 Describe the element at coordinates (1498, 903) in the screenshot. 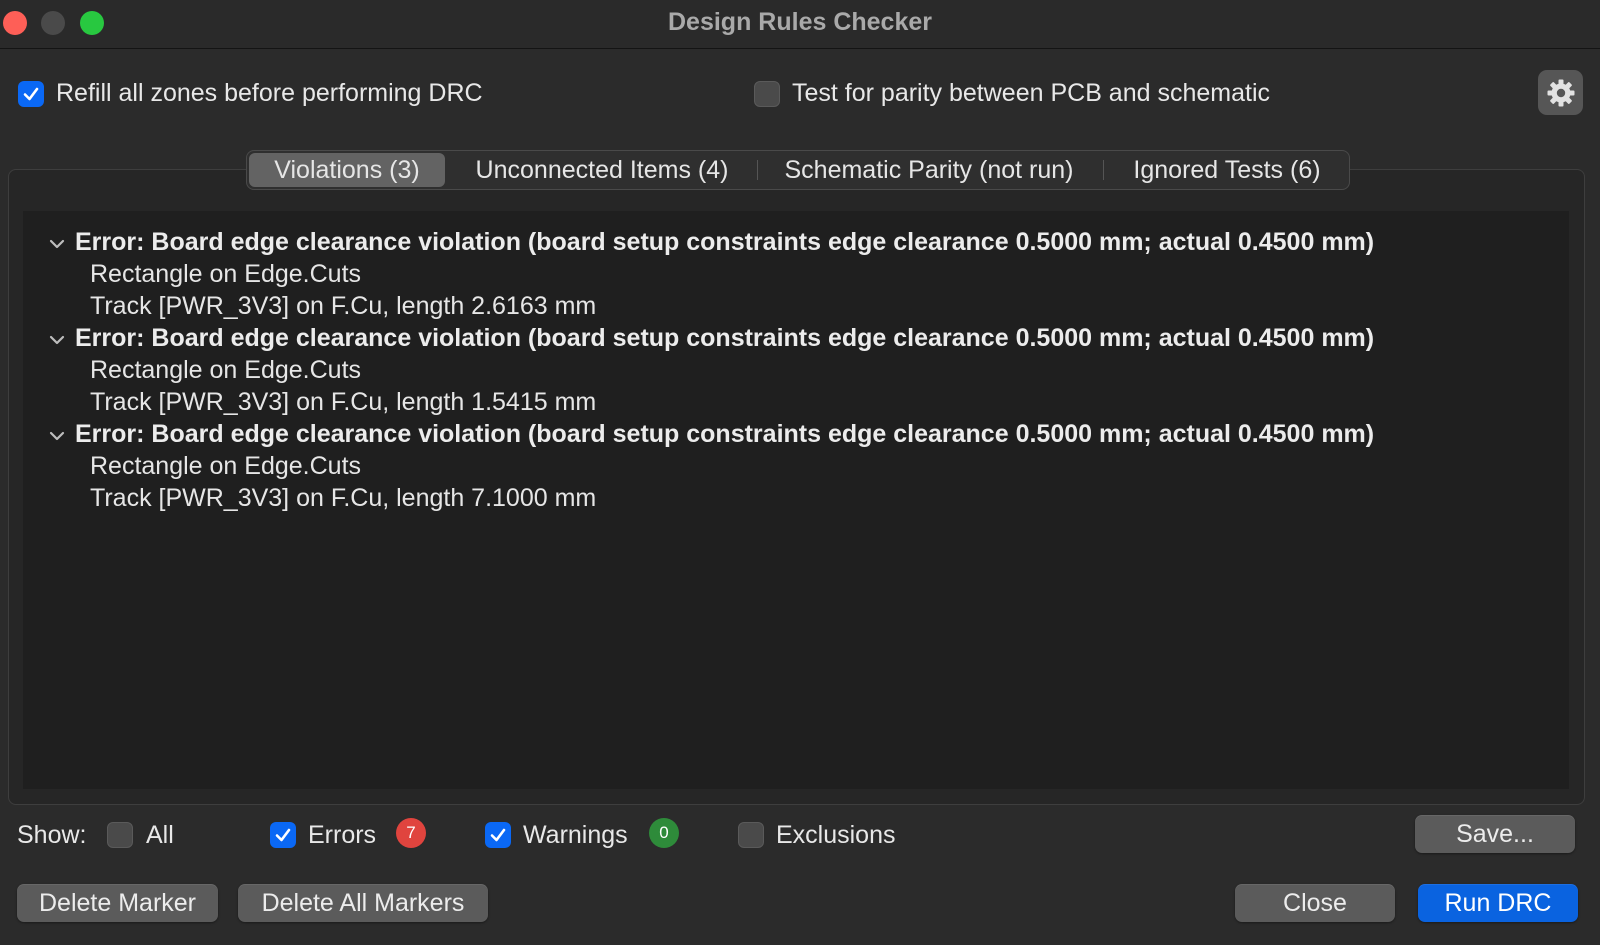

I see `run-drc-button: Run DRC` at that location.